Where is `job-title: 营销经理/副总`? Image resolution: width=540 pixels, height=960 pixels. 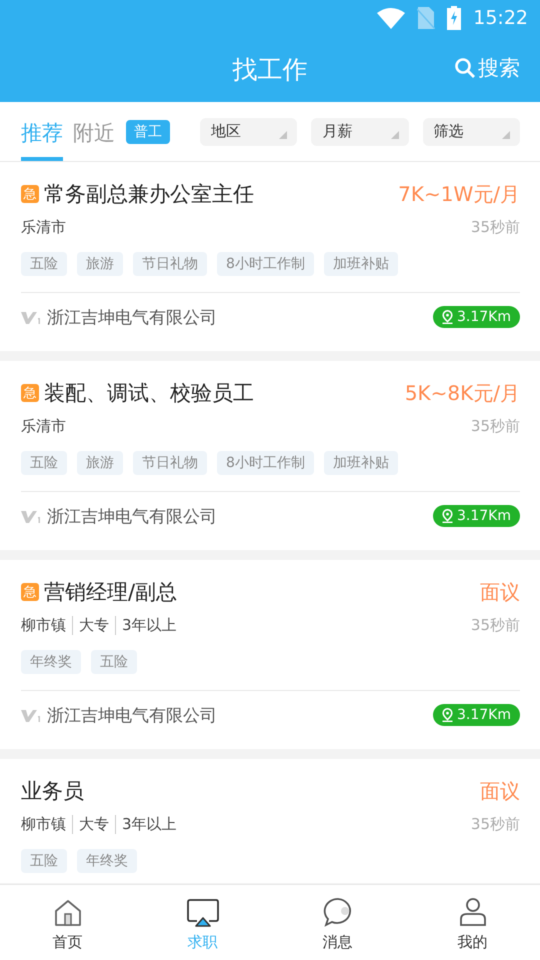
job-title: 营销经理/副总 is located at coordinates (111, 592).